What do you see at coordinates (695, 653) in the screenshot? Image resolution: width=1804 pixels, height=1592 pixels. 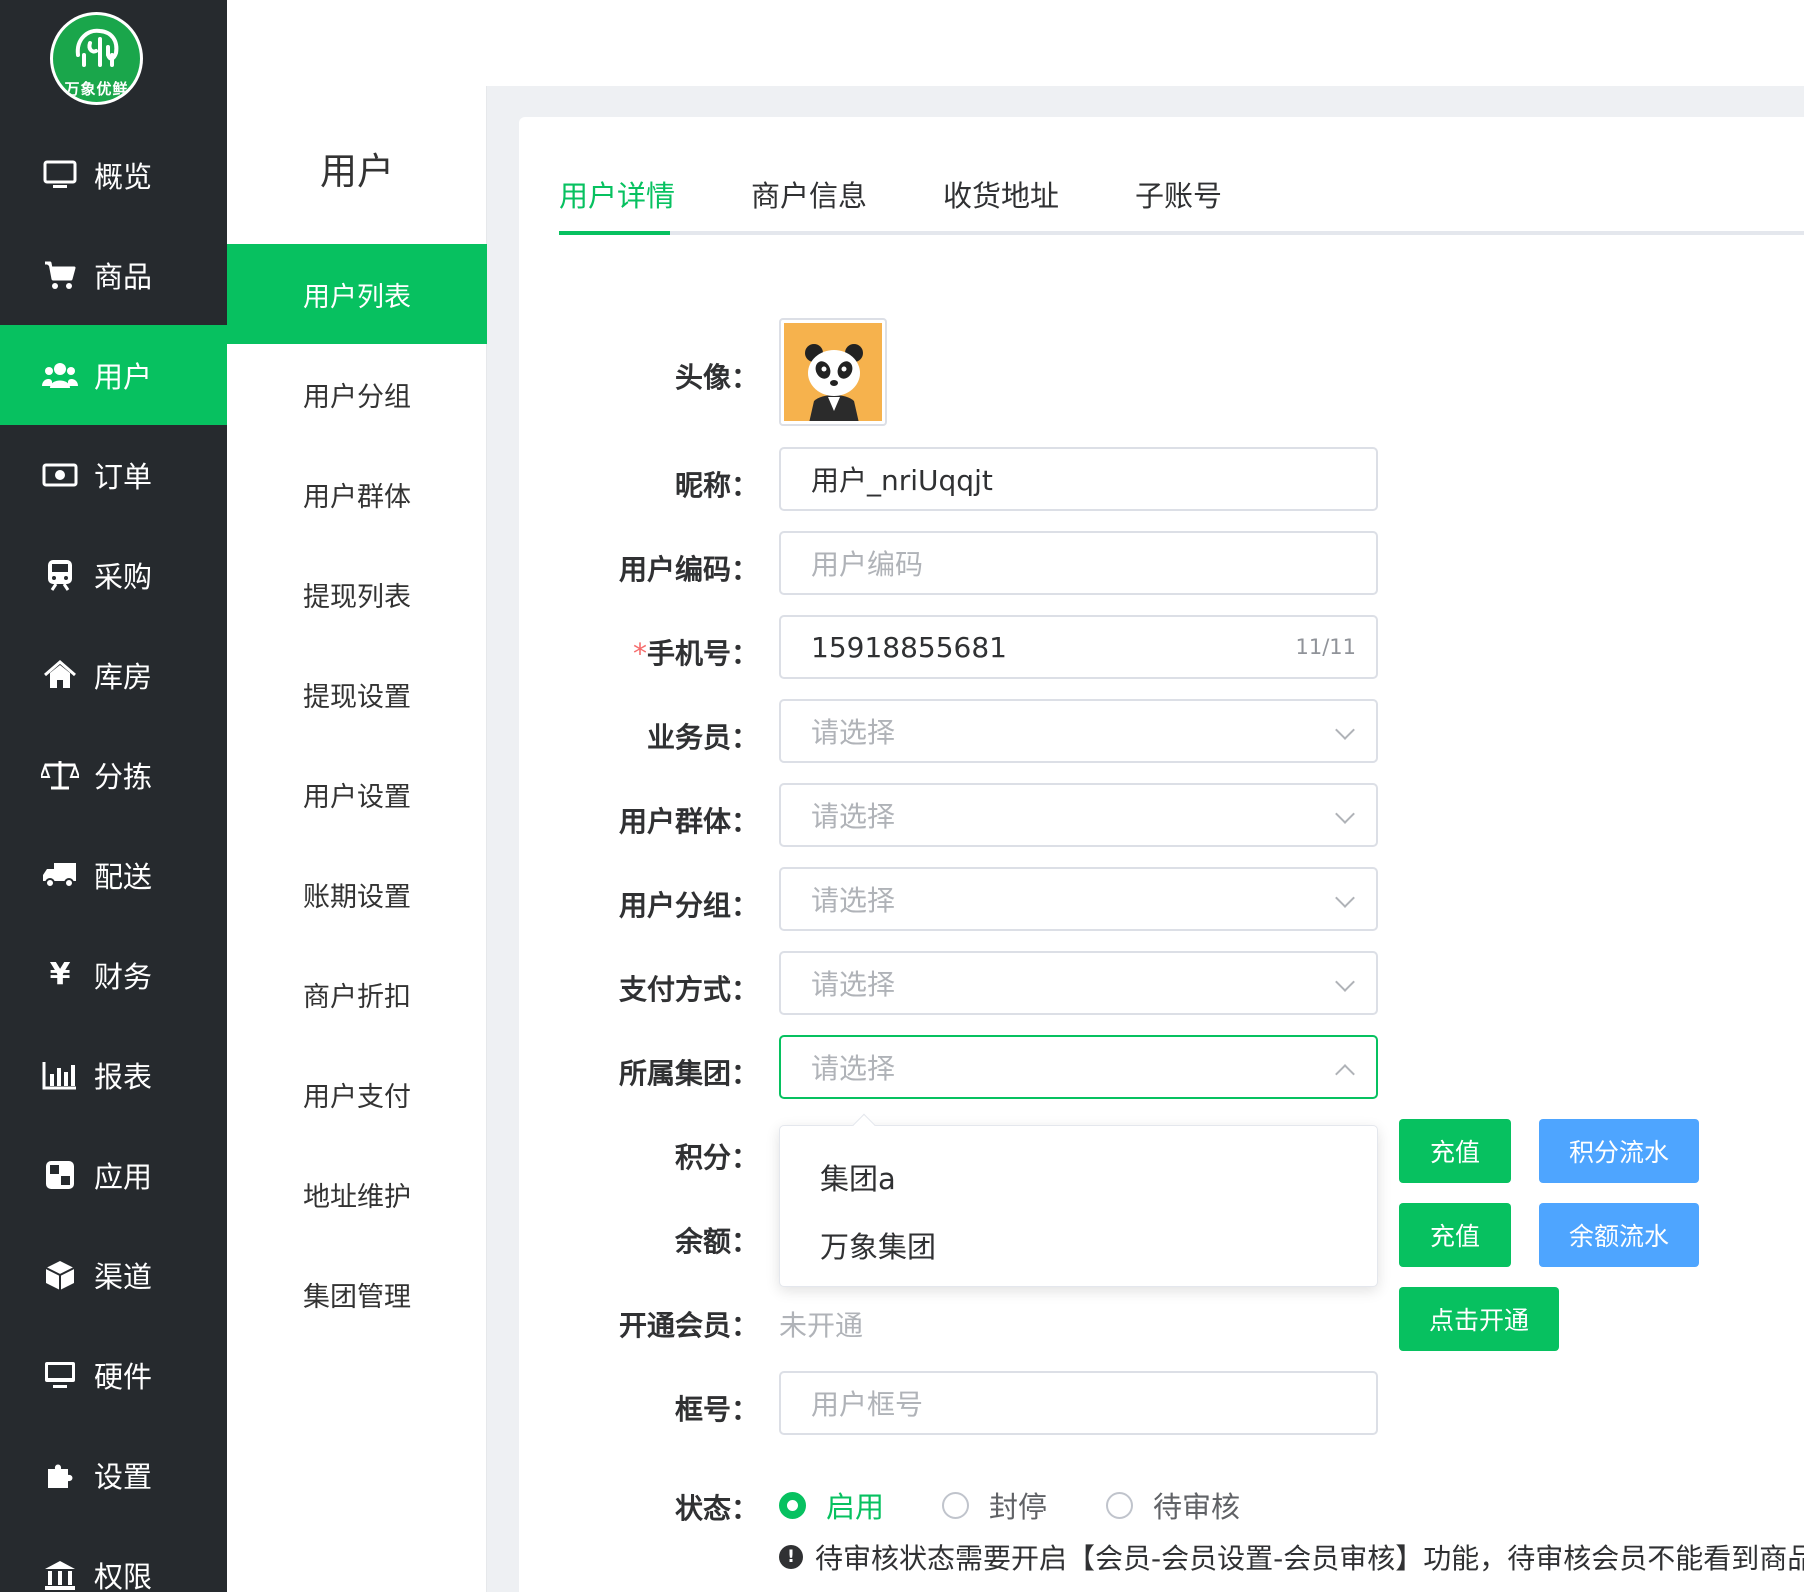 I see `phone-label: *手机号：` at bounding box center [695, 653].